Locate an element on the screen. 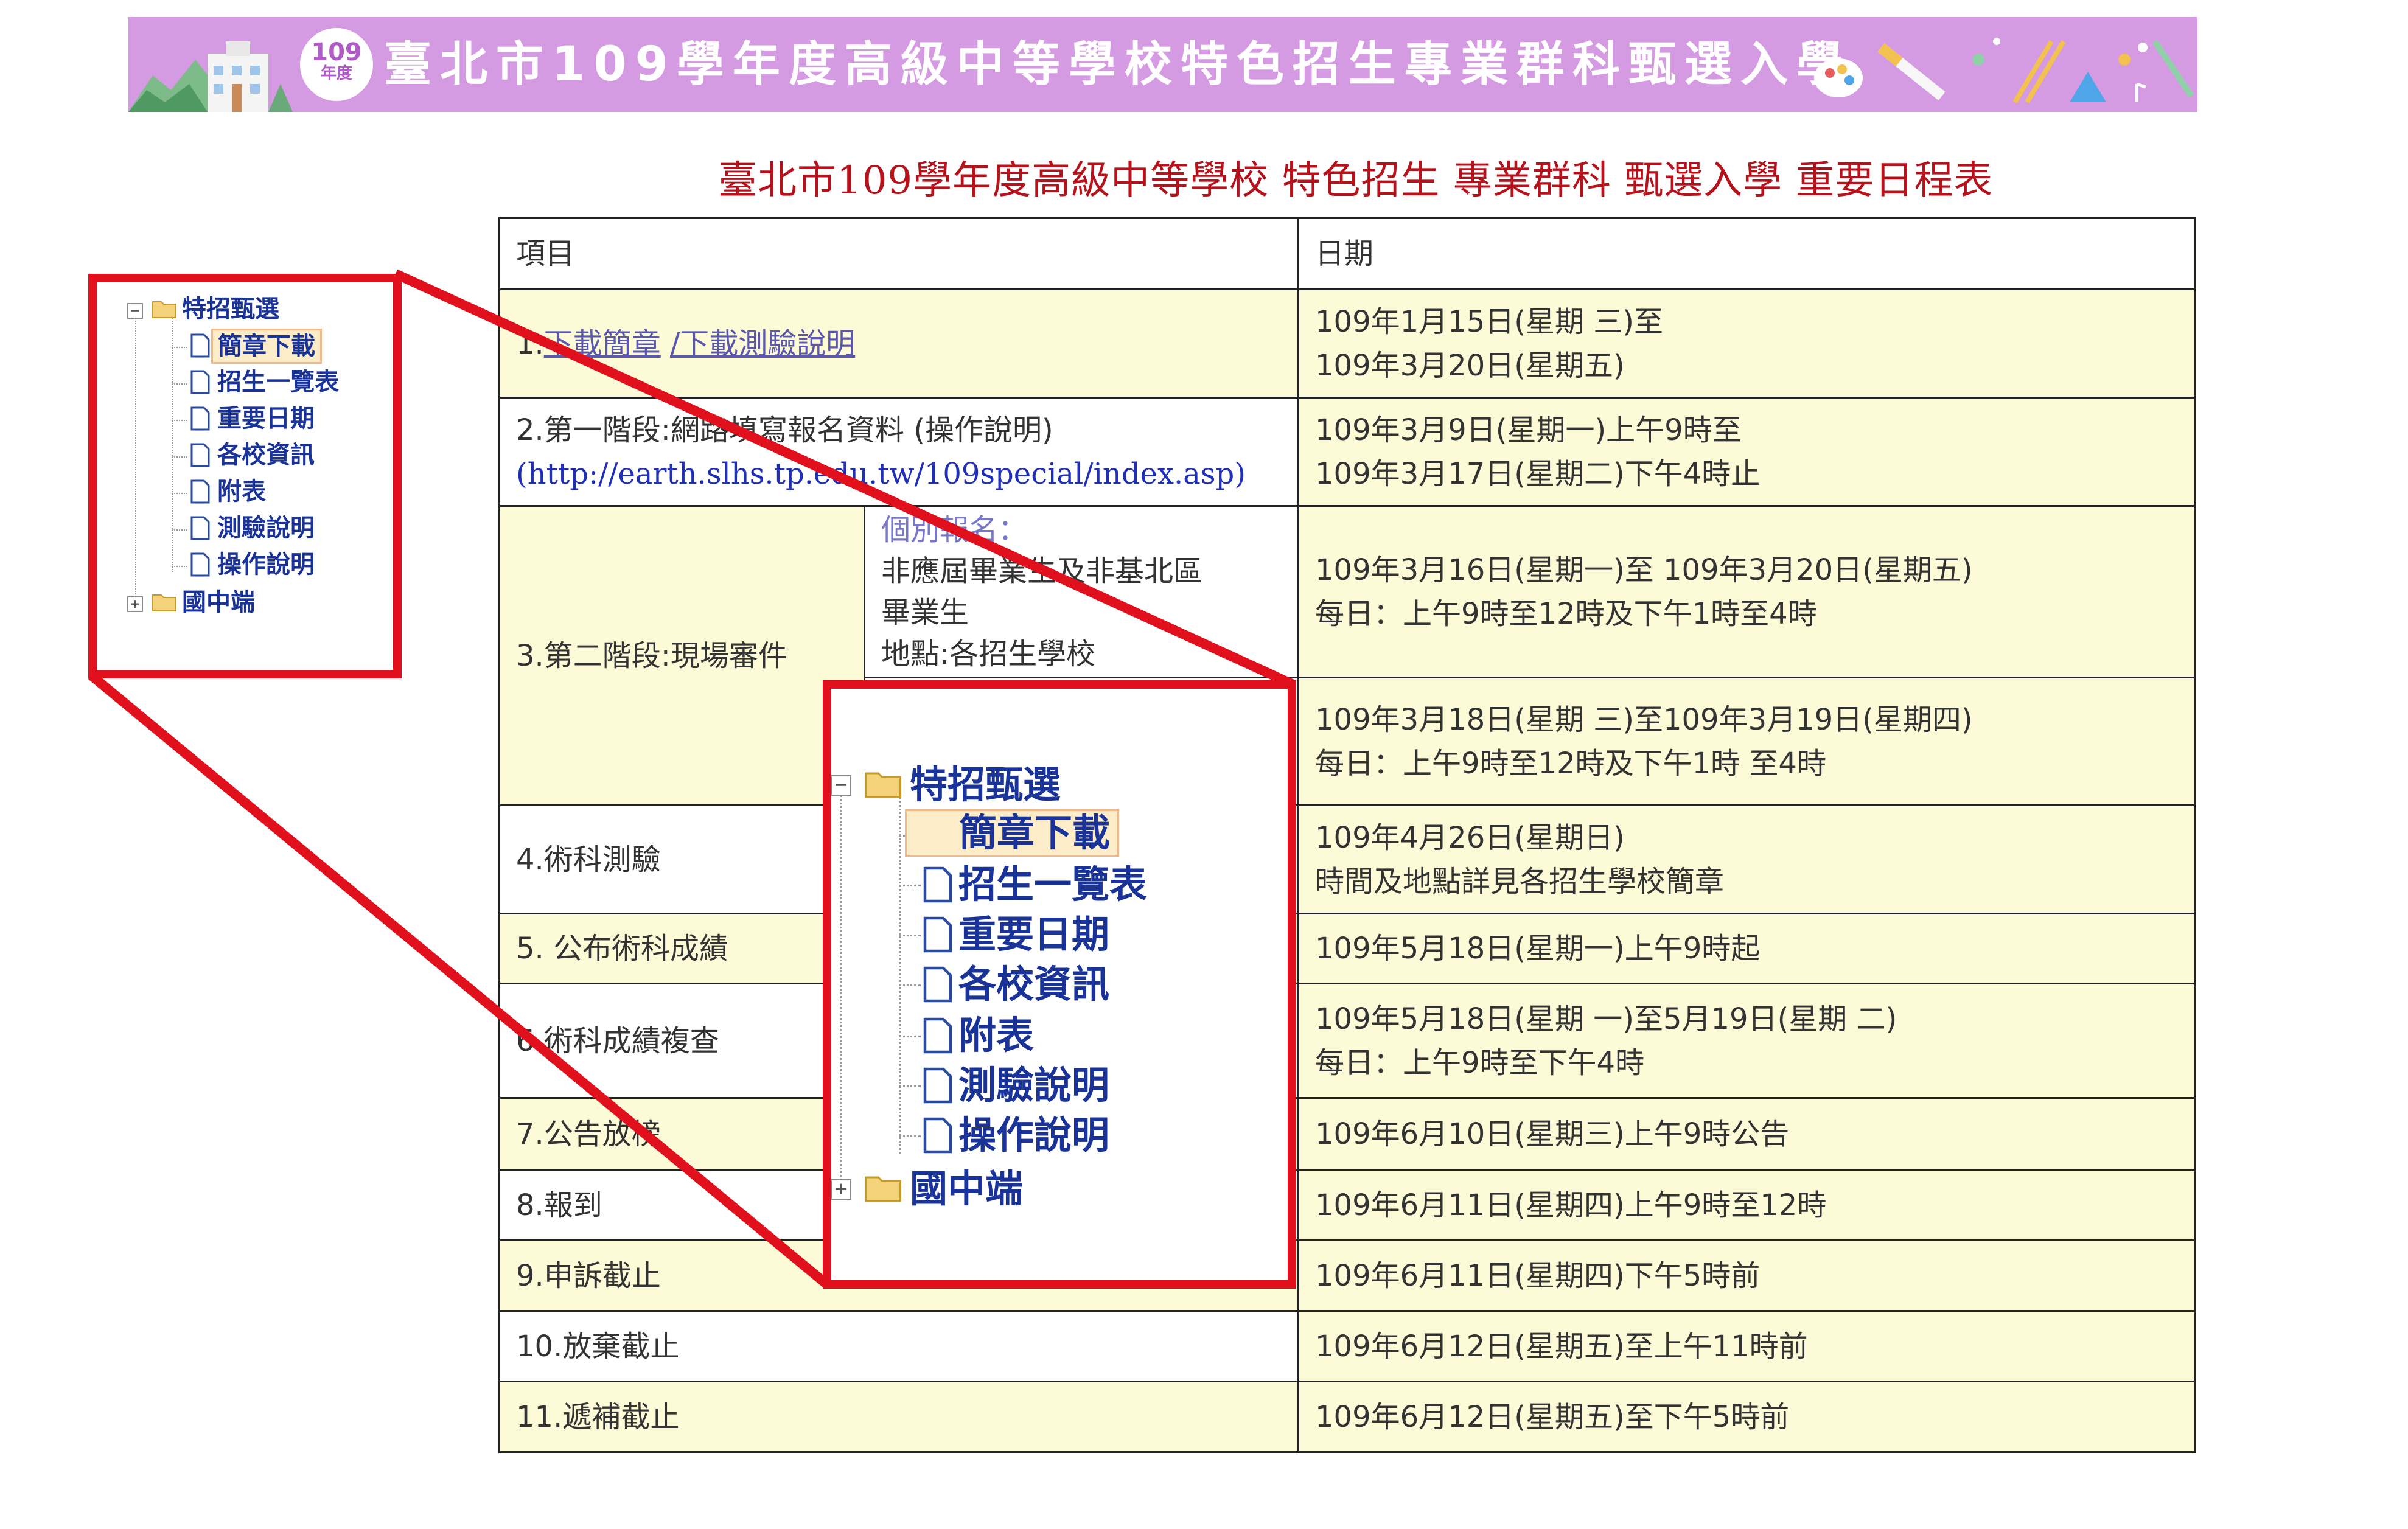 The height and width of the screenshot is (1529, 2408). row6-date-line1: 109年5月18日(星期 一)至5月19日(星期 二) is located at coordinates (1606, 1018).